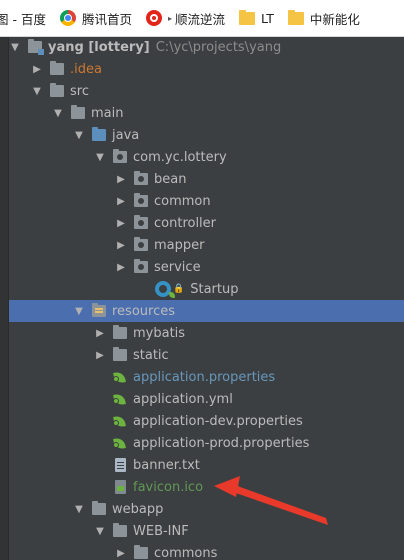  Describe the element at coordinates (206, 245) in the screenshot. I see `tree-item-mapper: ▶ mapper` at that location.